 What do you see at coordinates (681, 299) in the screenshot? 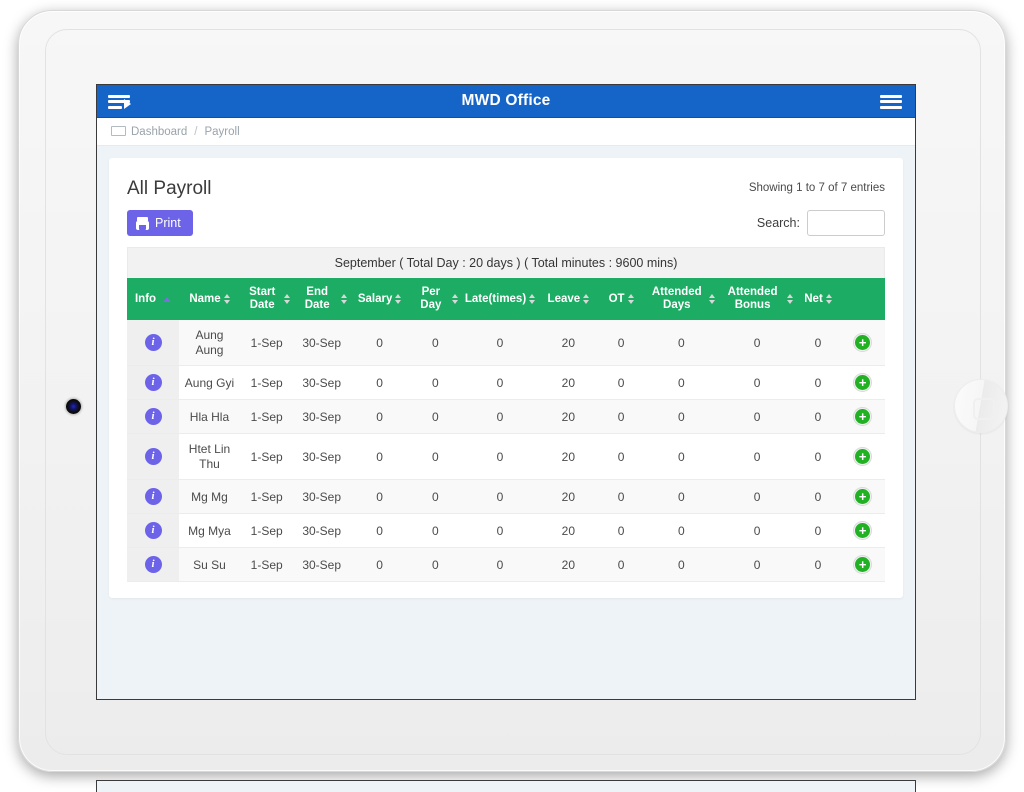
I see `column-header-attended-days: Attended Days` at bounding box center [681, 299].